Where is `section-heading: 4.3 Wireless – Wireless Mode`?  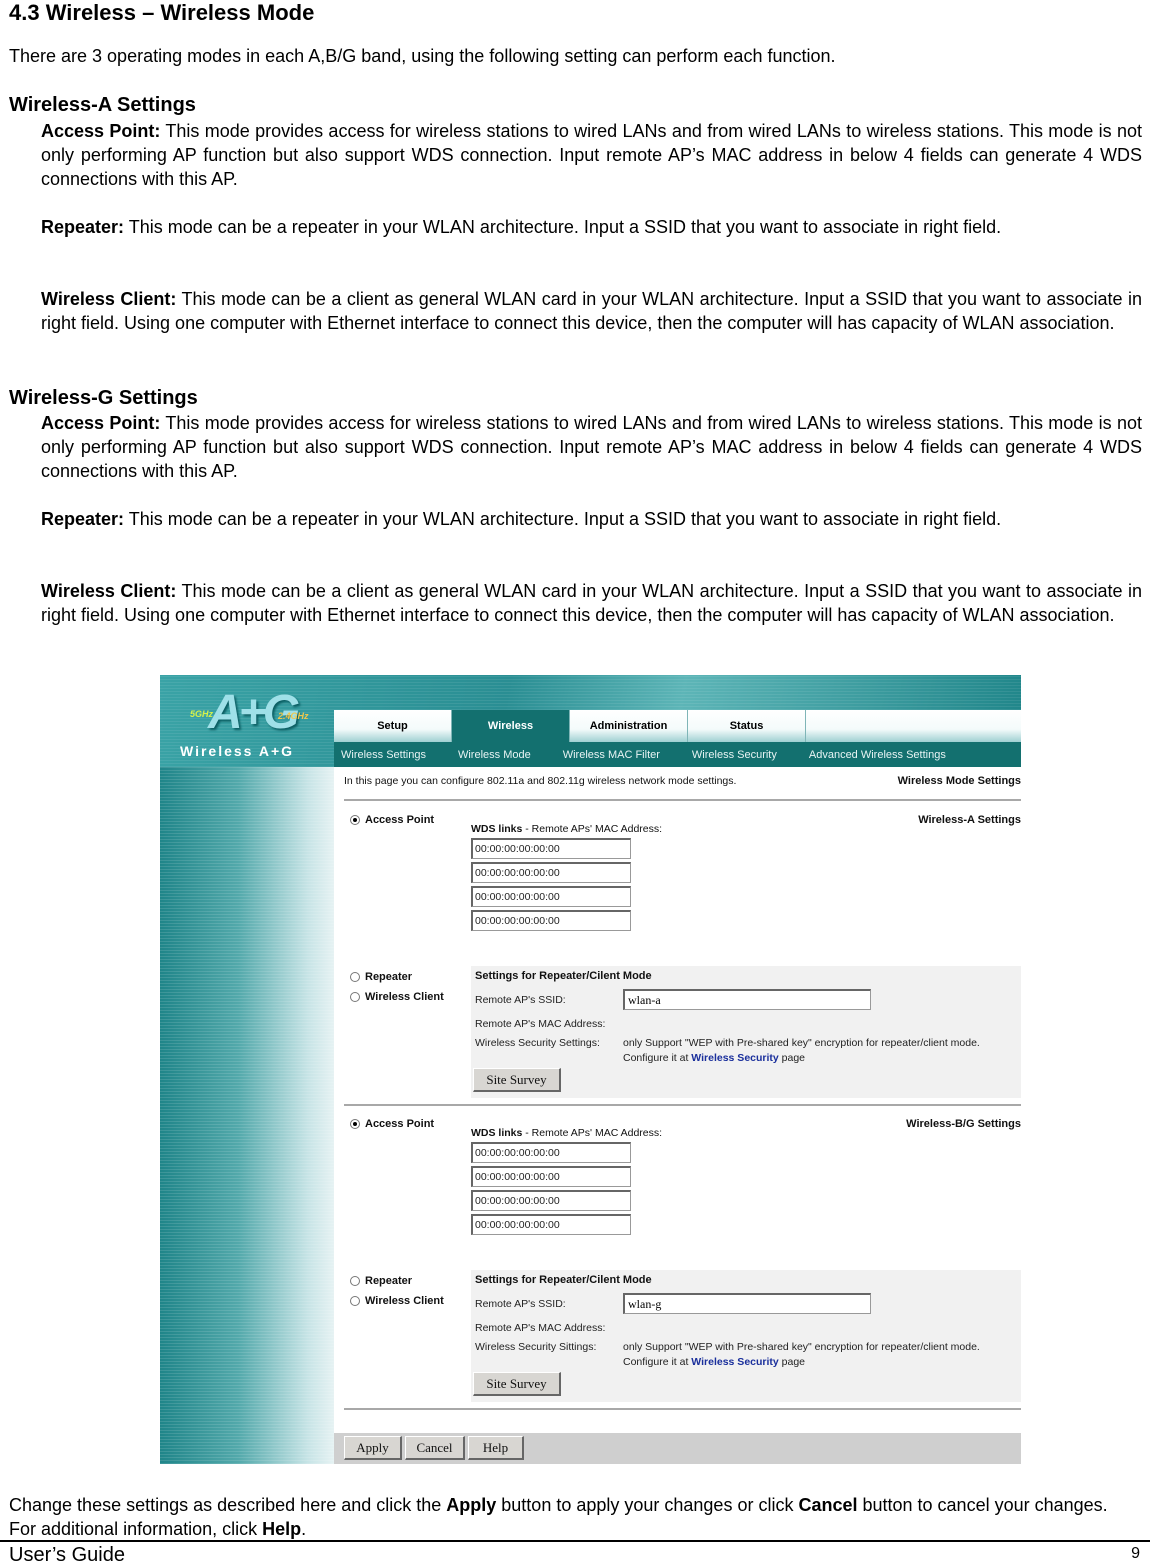
section-heading: 4.3 Wireless – Wireless Mode is located at coordinates (162, 12).